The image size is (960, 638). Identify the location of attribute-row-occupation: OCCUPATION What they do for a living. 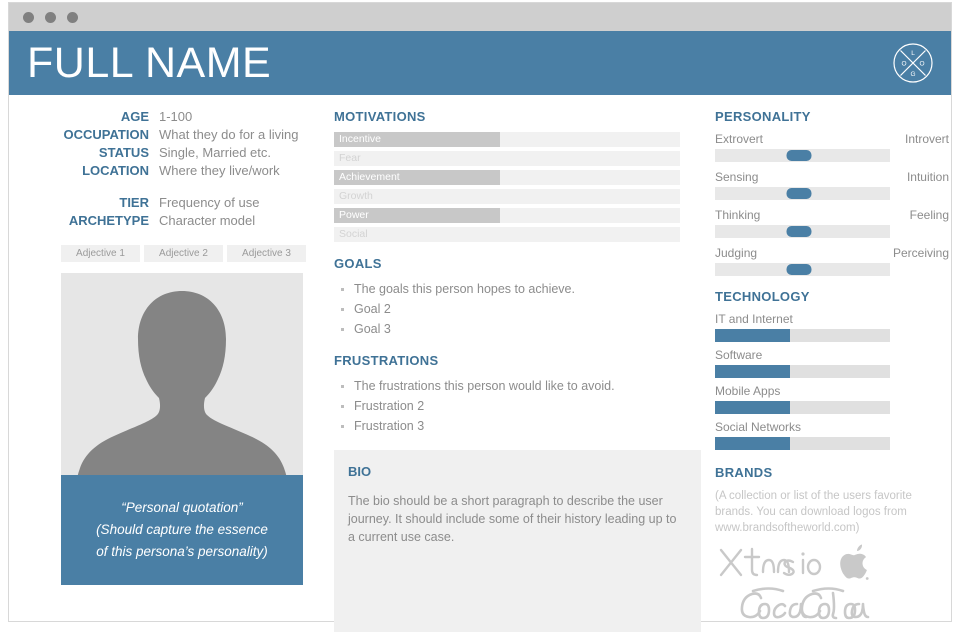
(185, 134).